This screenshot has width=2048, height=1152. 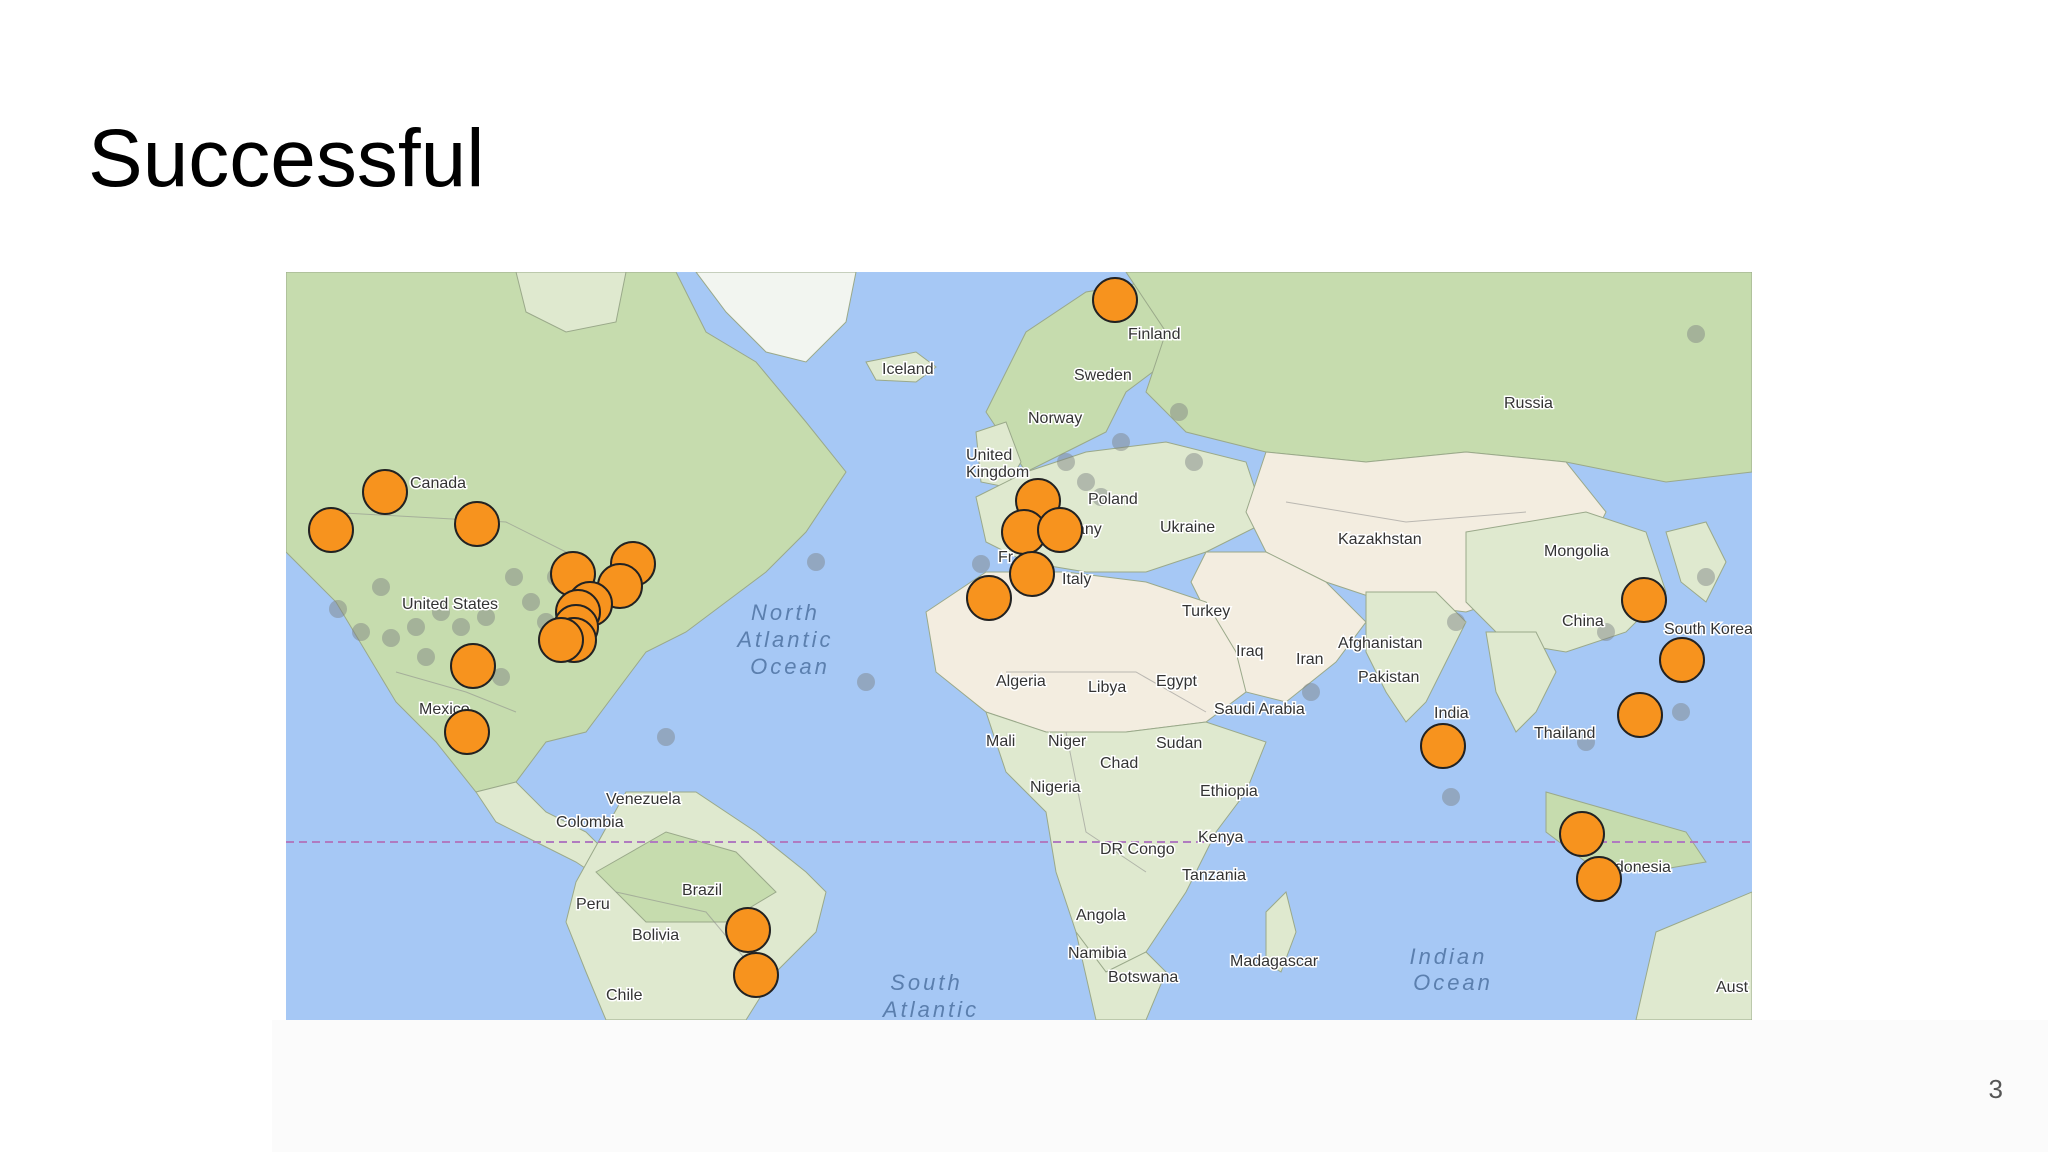 What do you see at coordinates (1310, 659) in the screenshot?
I see `country-label-iran: Iran` at bounding box center [1310, 659].